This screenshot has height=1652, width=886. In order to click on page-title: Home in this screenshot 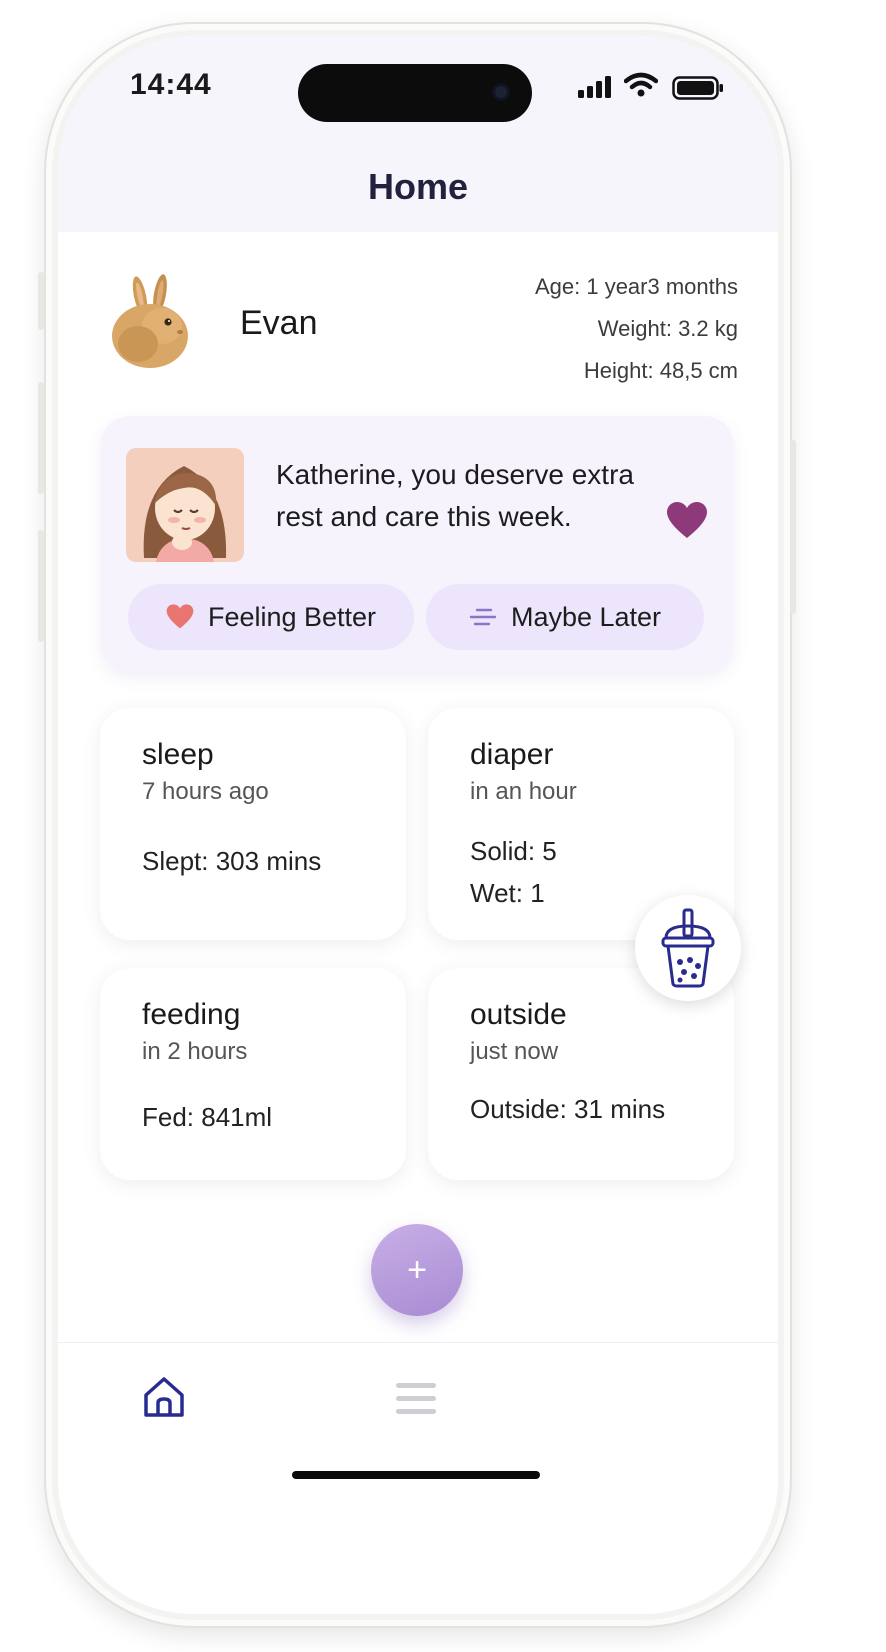, I will do `click(418, 186)`.